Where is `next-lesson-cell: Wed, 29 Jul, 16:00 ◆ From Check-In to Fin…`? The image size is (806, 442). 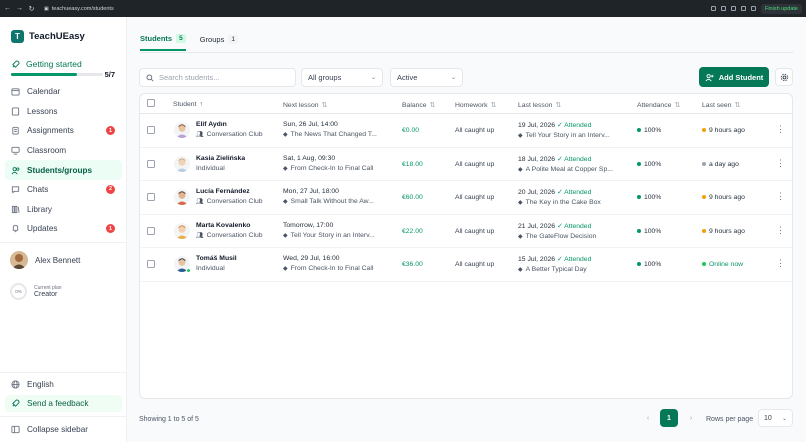 next-lesson-cell: Wed, 29 Jul, 16:00 ◆ From Check-In to Fin… is located at coordinates (340, 263).